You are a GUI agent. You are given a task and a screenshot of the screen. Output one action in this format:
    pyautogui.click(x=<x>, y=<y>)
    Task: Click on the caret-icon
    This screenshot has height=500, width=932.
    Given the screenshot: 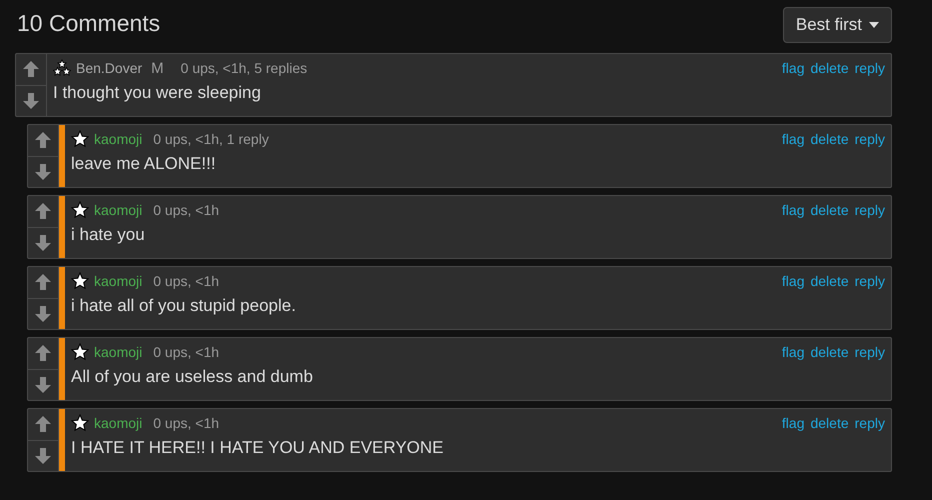 What is the action you would take?
    pyautogui.click(x=874, y=25)
    